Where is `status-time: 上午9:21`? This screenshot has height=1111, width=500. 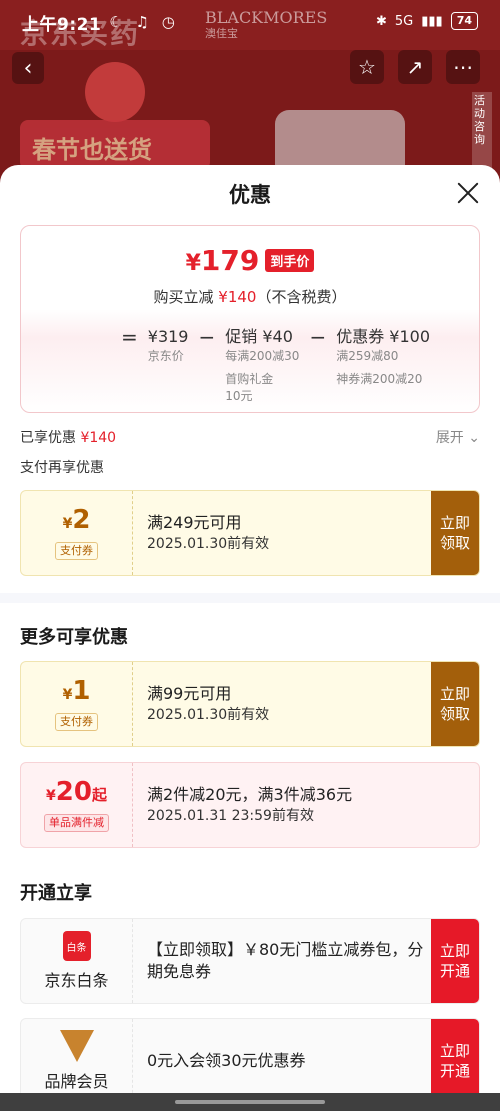
status-time: 上午9:21 is located at coordinates (62, 24).